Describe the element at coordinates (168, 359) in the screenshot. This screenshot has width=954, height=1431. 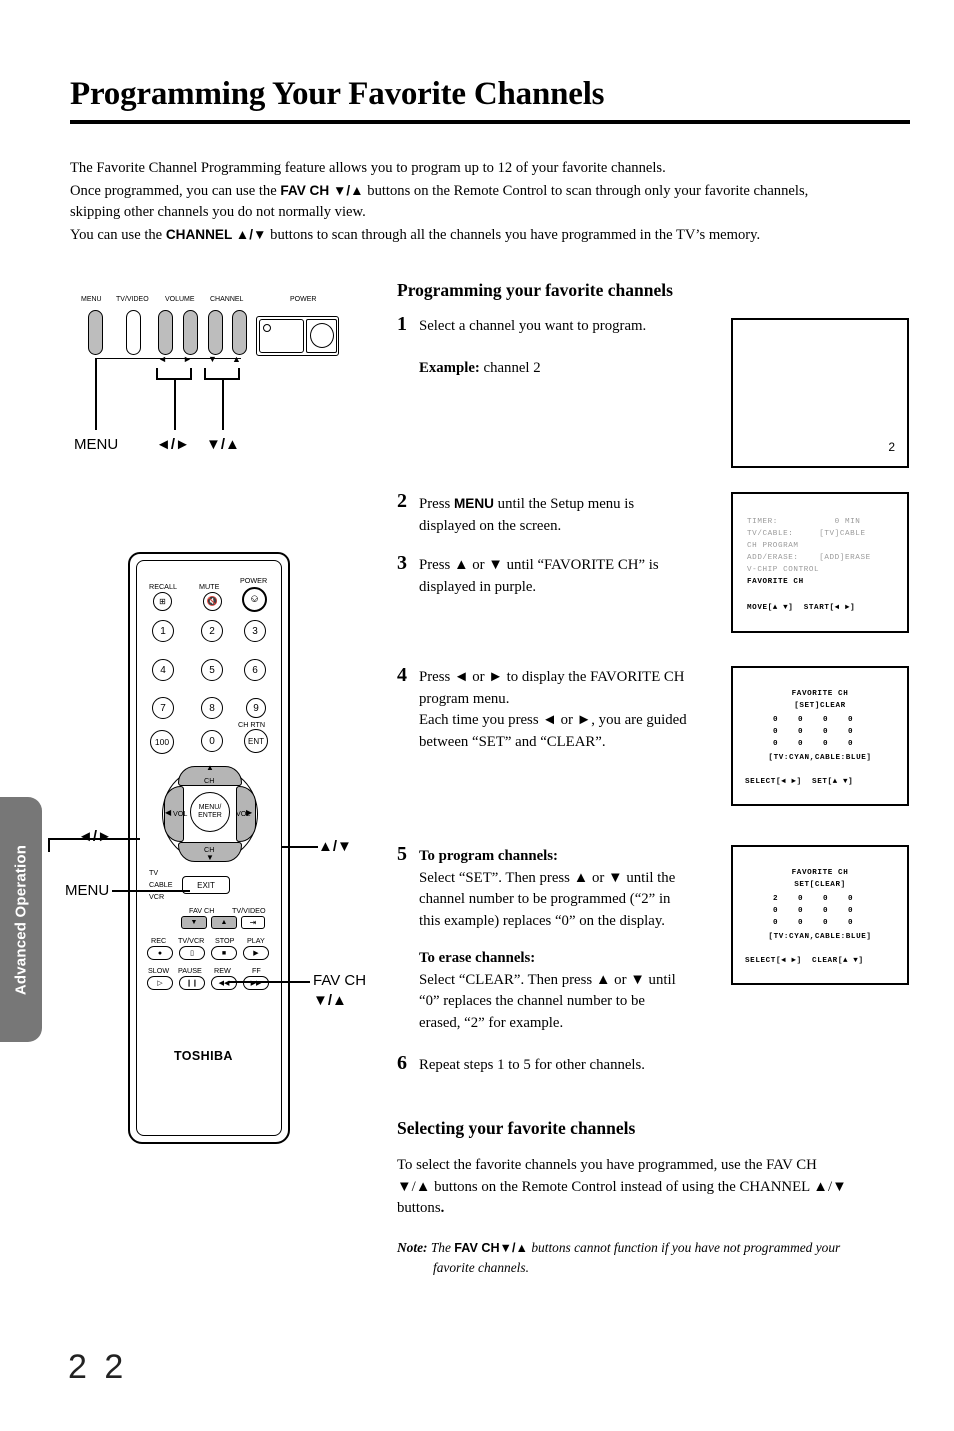
I see `leader-line-horizontal-top` at that location.